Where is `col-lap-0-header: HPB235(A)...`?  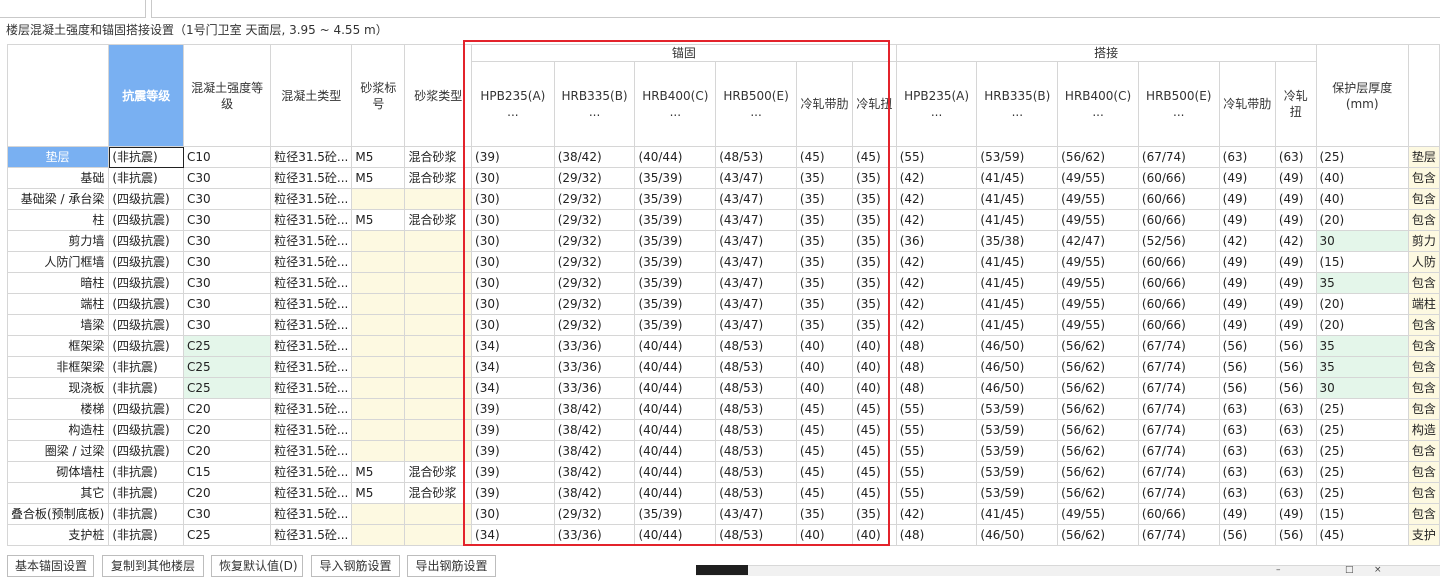
col-lap-0-header: HPB235(A)... is located at coordinates (936, 104).